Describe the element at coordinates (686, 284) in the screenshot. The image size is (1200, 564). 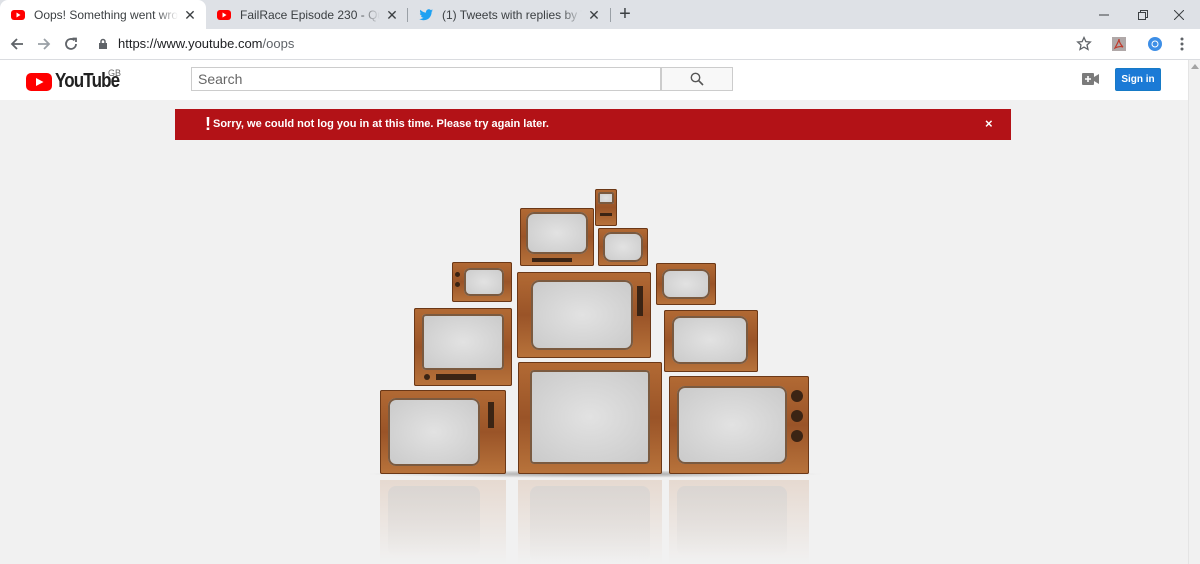
I see `tv-upper-right` at that location.